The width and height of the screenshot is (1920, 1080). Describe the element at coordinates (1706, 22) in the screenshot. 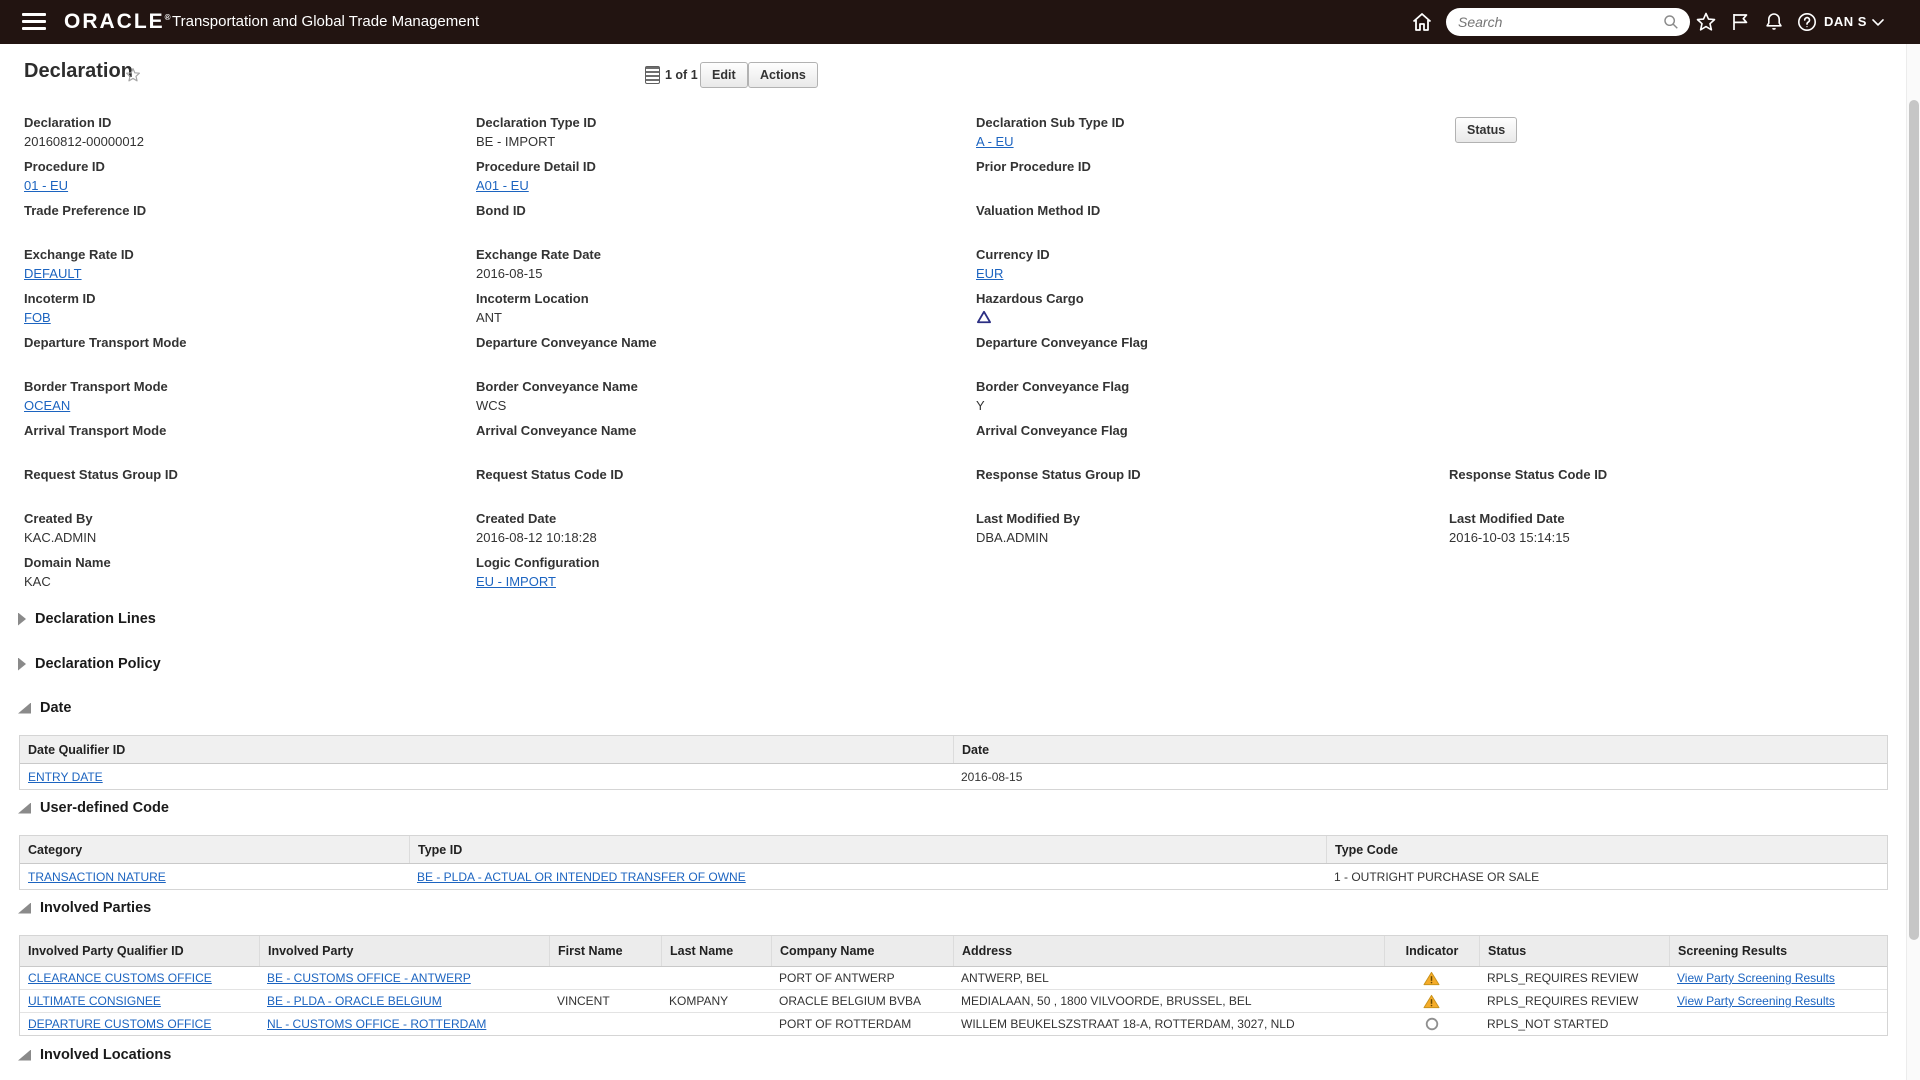

I see `favorites-star-icon` at that location.